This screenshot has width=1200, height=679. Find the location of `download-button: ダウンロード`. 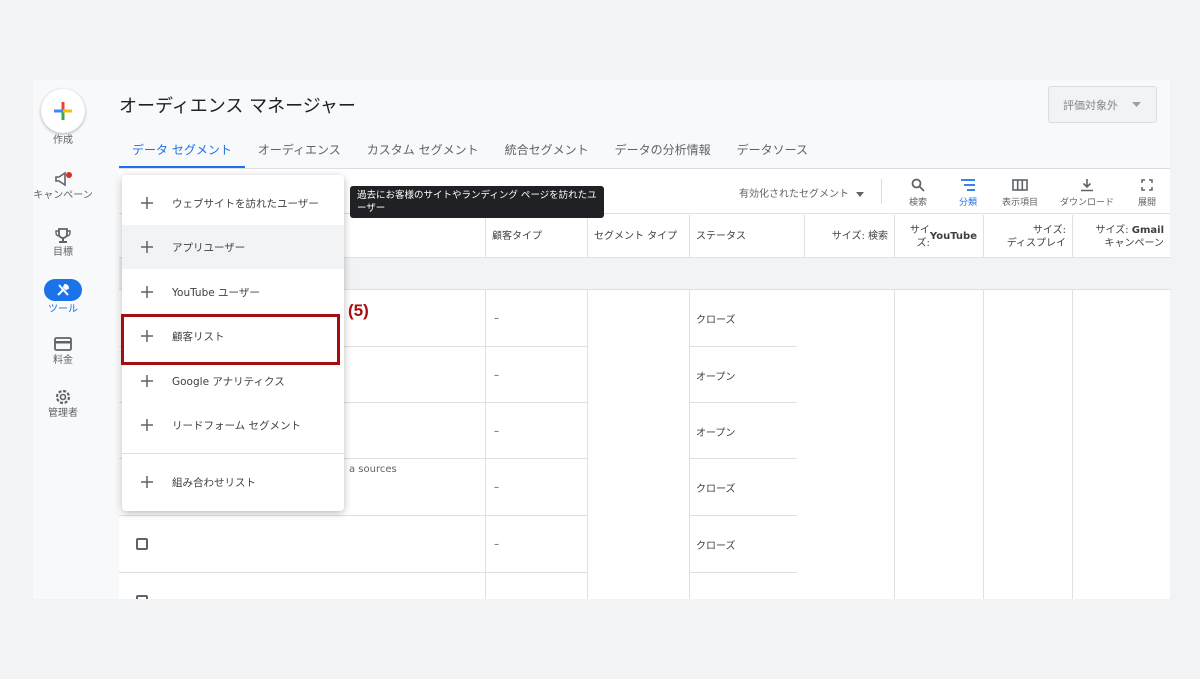

download-button: ダウンロード is located at coordinates (1087, 191).